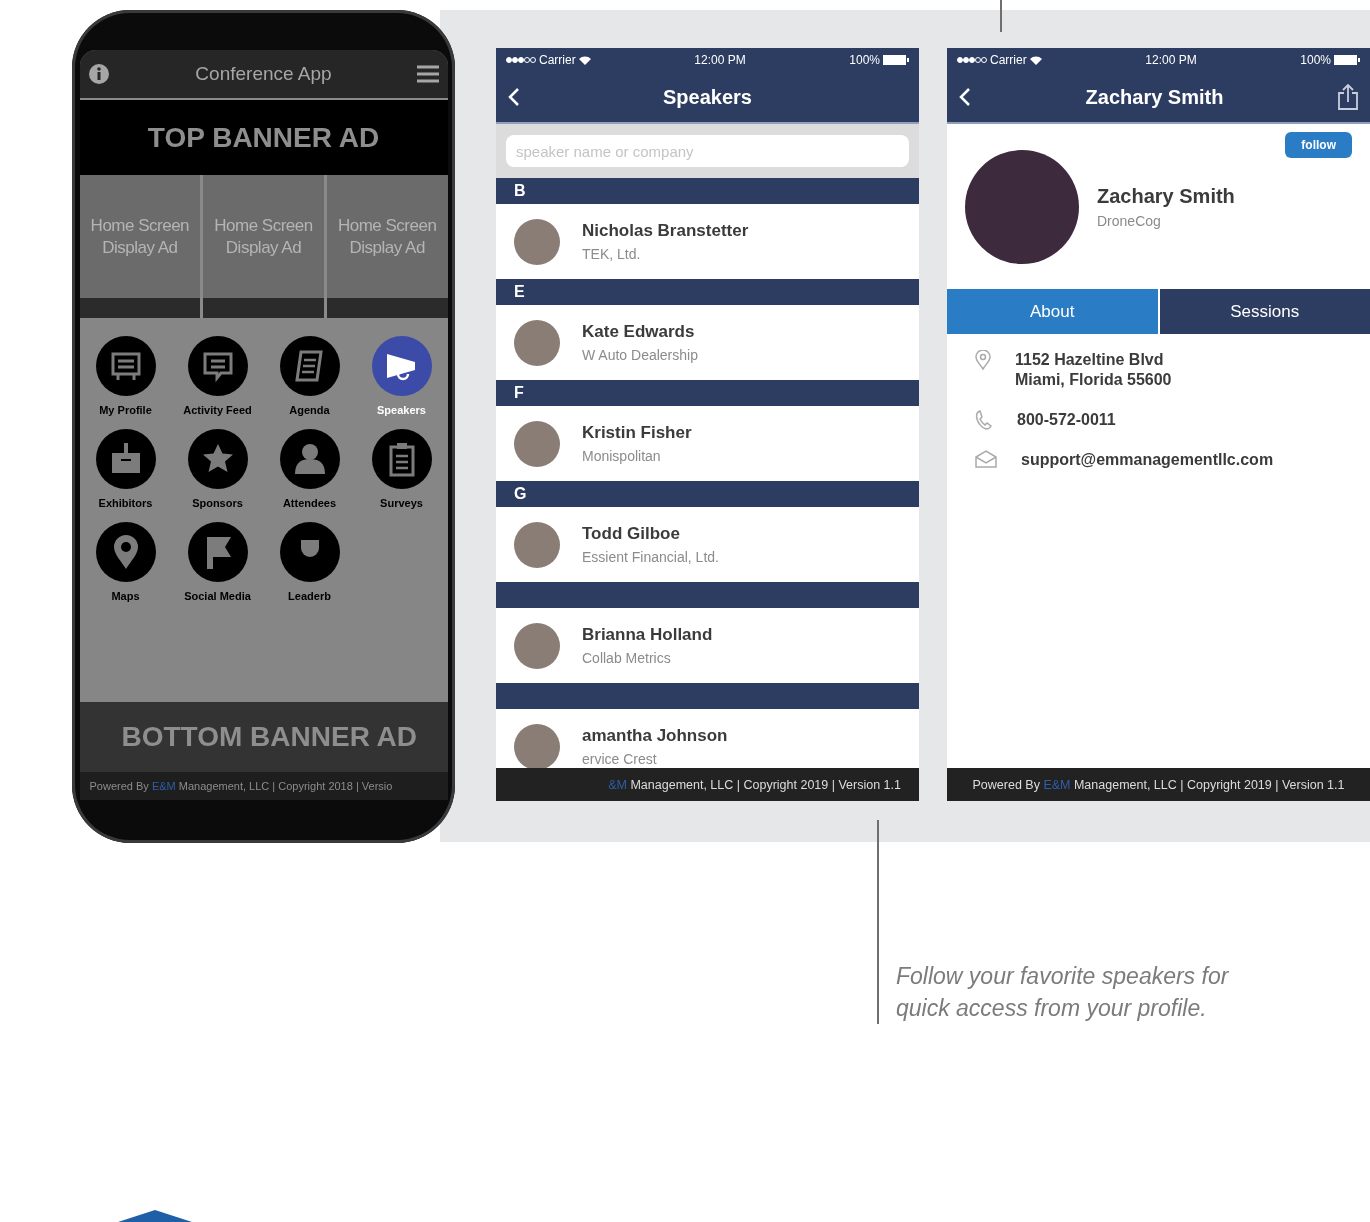  I want to click on app-title: Conference App, so click(263, 74).